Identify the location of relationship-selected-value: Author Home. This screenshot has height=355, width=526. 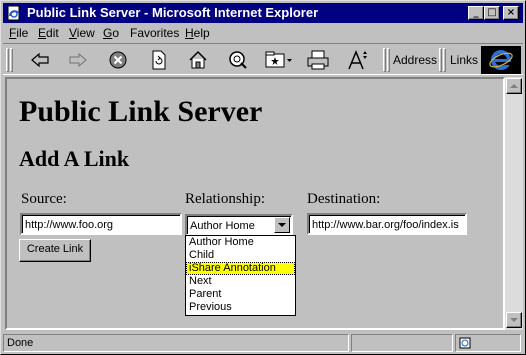
(222, 226).